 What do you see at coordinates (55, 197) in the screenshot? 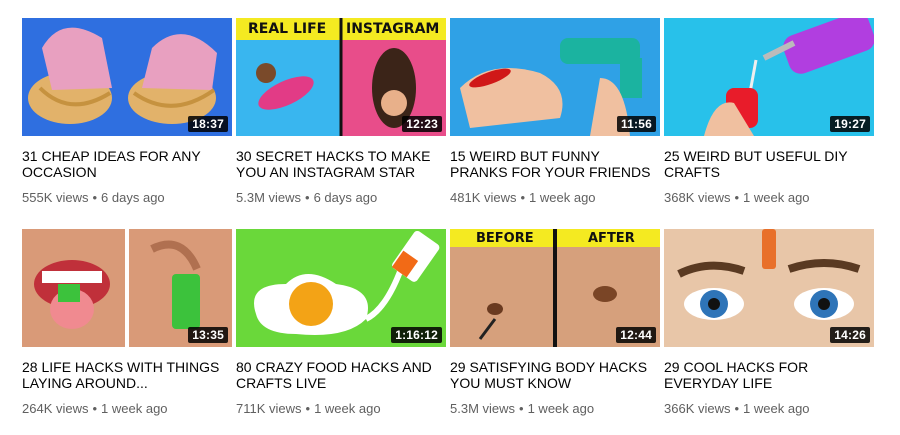
I see `view-count: 555K views` at bounding box center [55, 197].